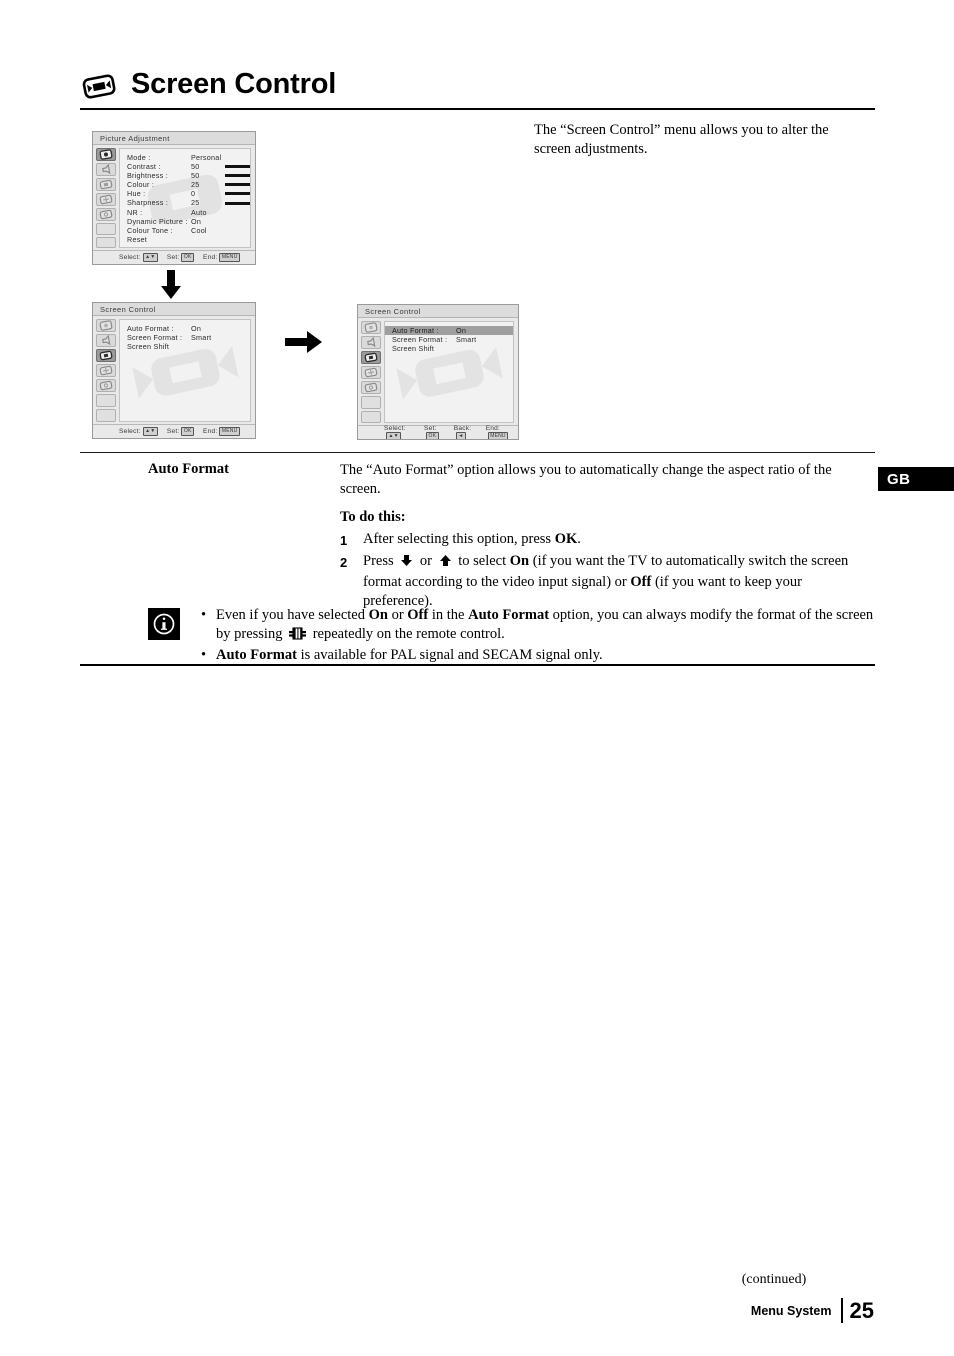 The image size is (954, 1356). What do you see at coordinates (185, 239) in the screenshot?
I see `osd-row: Reset` at bounding box center [185, 239].